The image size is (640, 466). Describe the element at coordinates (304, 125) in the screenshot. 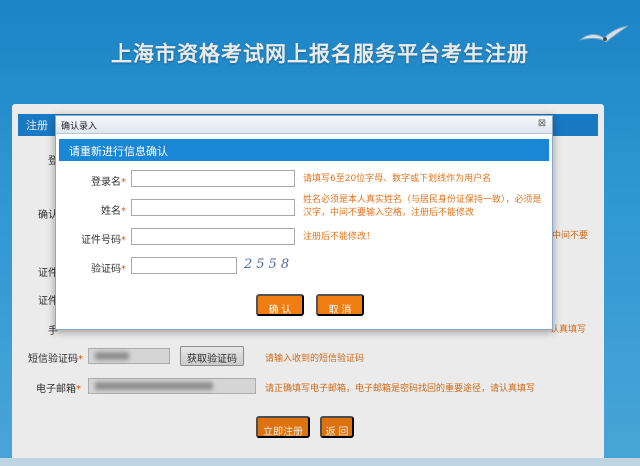

I see `dialog-titlebar: 确认录入 ⊠` at that location.